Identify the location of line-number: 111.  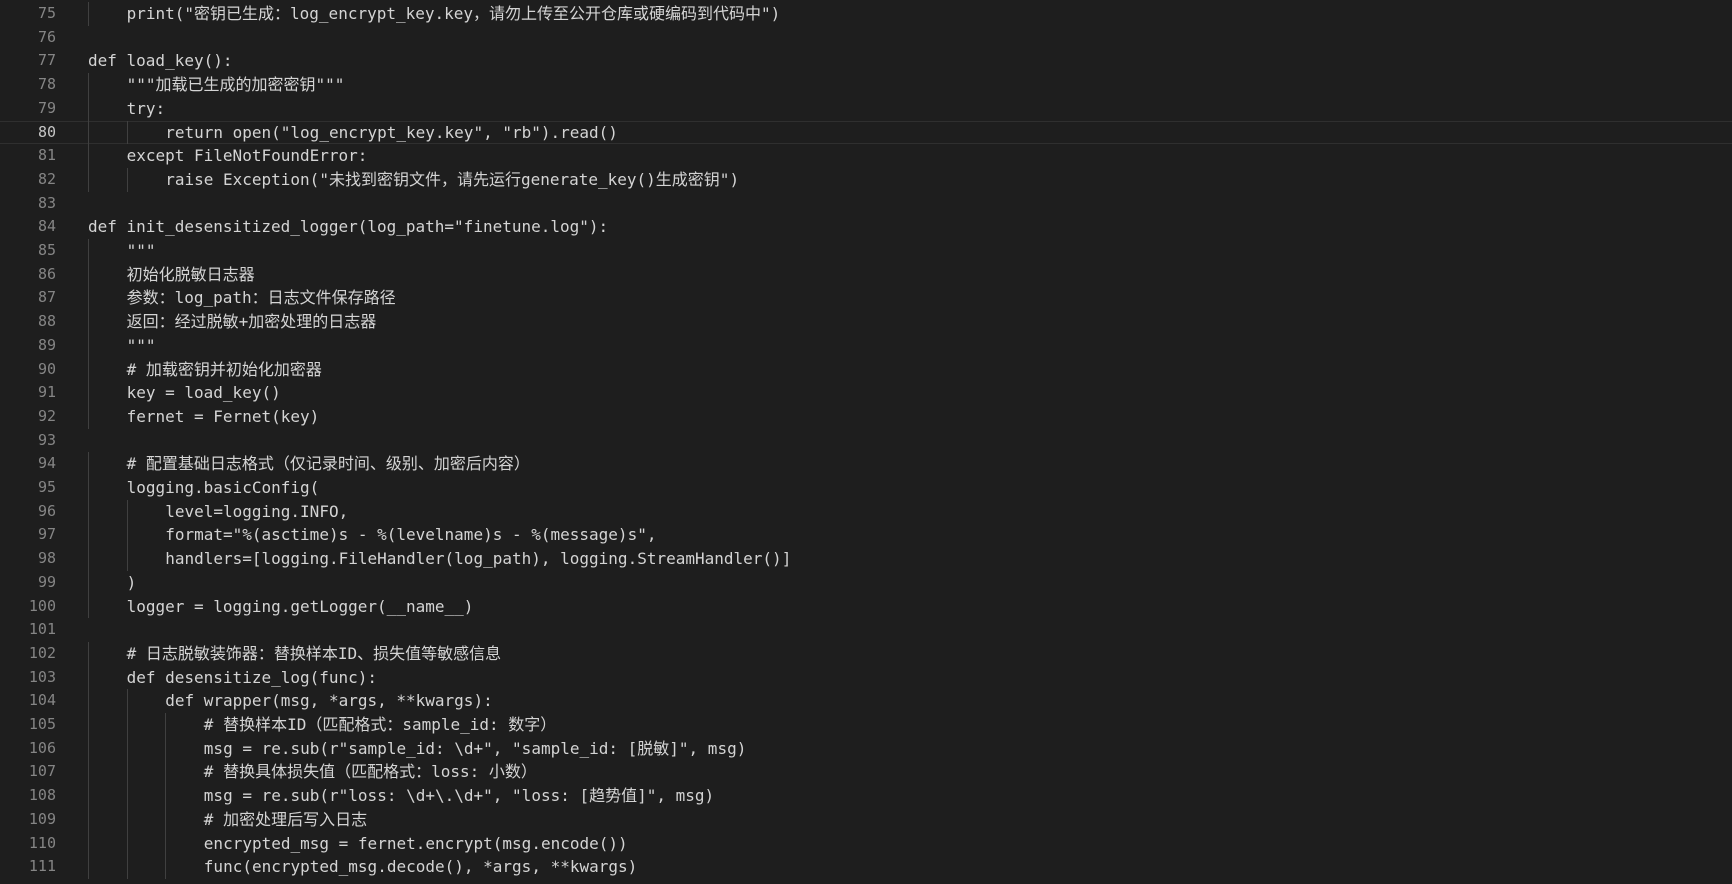
(42, 866).